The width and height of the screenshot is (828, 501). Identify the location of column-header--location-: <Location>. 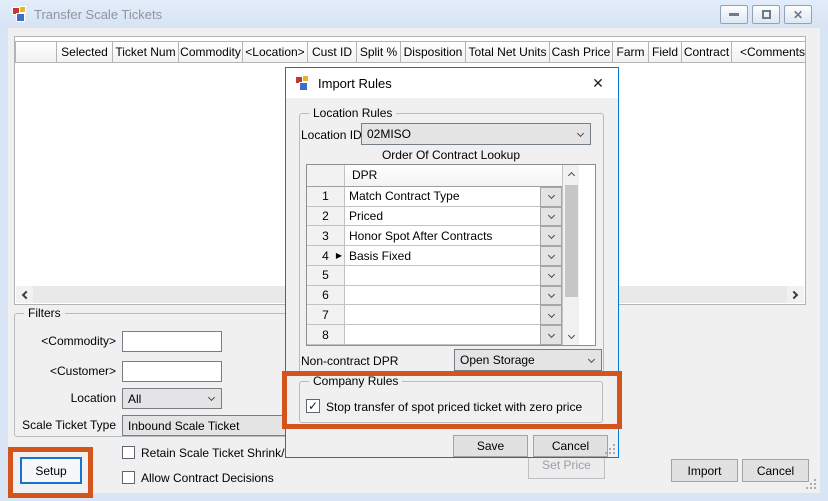
(275, 52).